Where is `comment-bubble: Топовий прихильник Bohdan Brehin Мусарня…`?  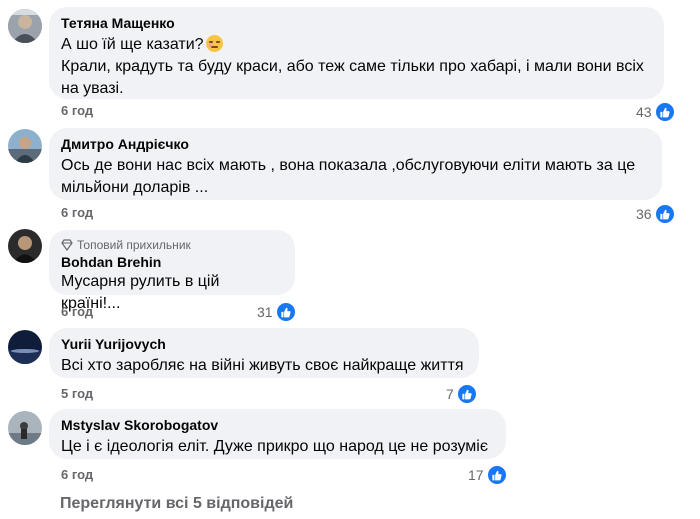 comment-bubble: Топовий прихильник Bohdan Brehin Мусарня… is located at coordinates (172, 271).